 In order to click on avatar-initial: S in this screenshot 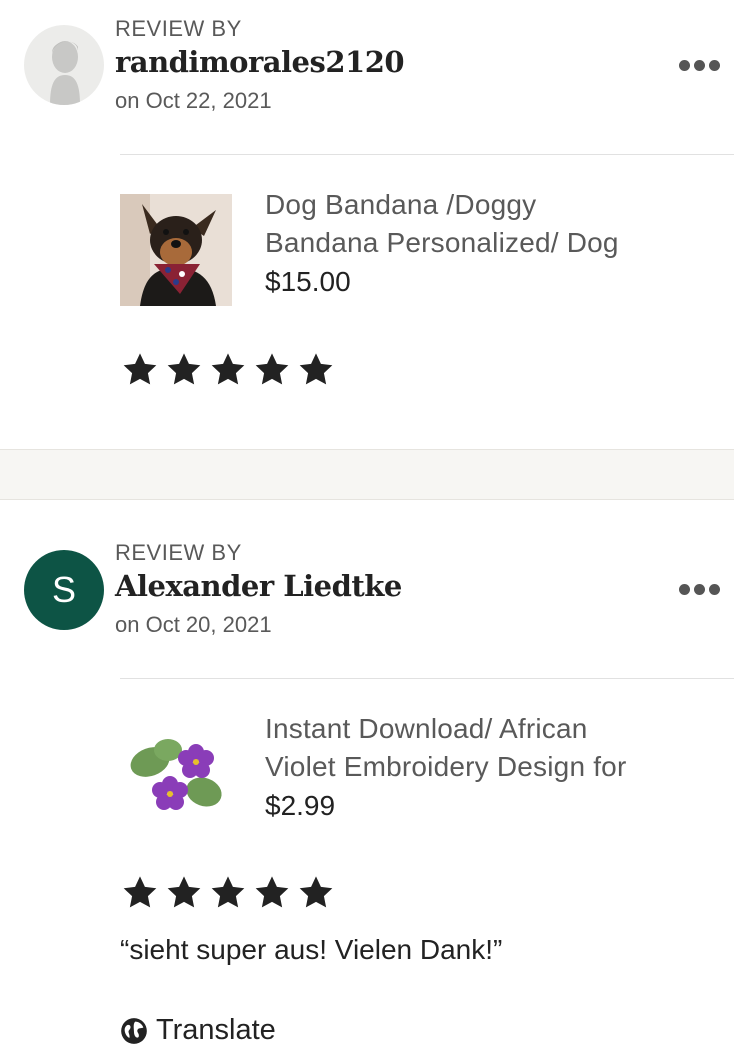, I will do `click(63, 589)`.